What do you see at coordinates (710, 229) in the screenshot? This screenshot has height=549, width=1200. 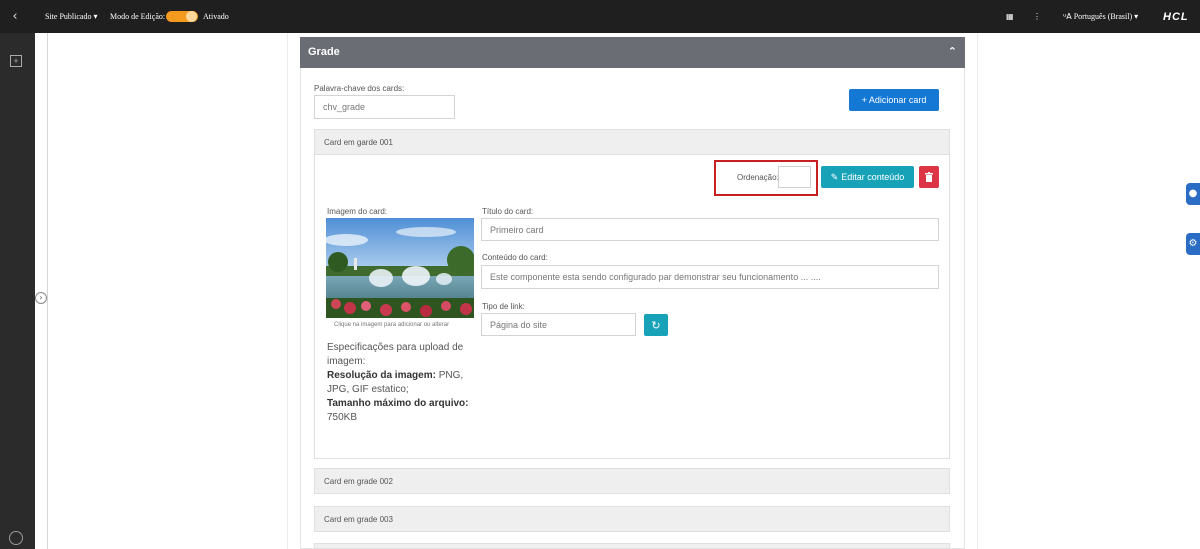 I see `card-title-input: Primeiro card` at bounding box center [710, 229].